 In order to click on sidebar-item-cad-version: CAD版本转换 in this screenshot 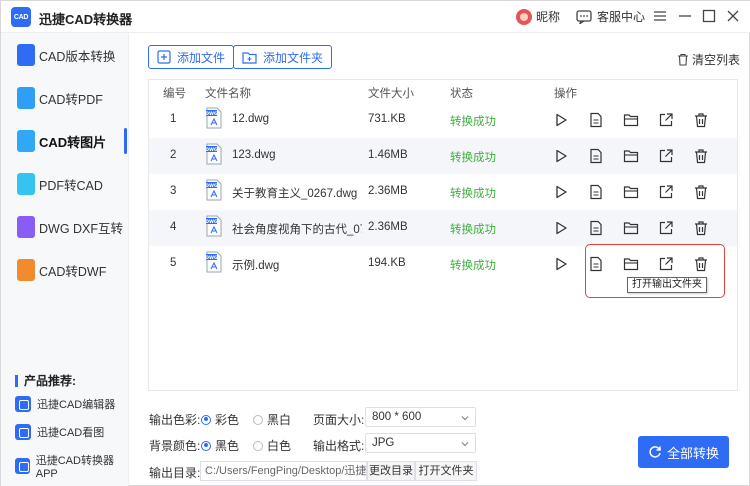, I will do `click(65, 55)`.